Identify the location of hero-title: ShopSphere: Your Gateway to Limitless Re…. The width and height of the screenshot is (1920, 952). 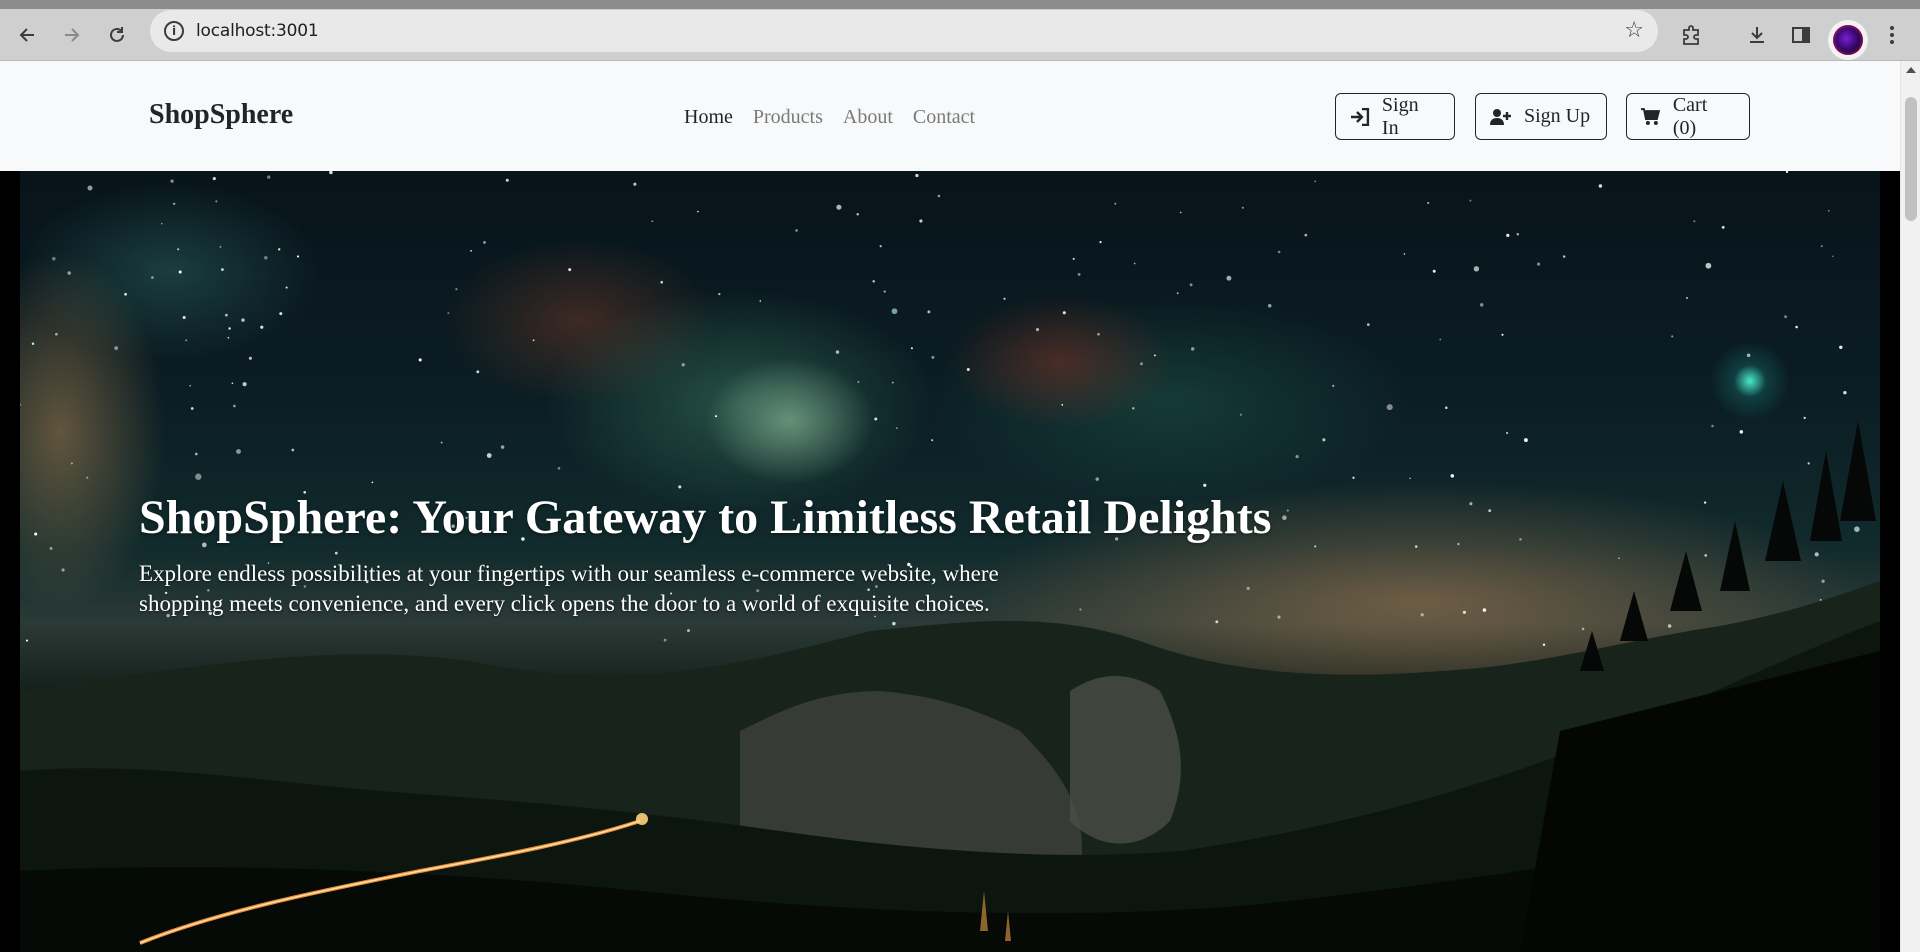
(705, 517).